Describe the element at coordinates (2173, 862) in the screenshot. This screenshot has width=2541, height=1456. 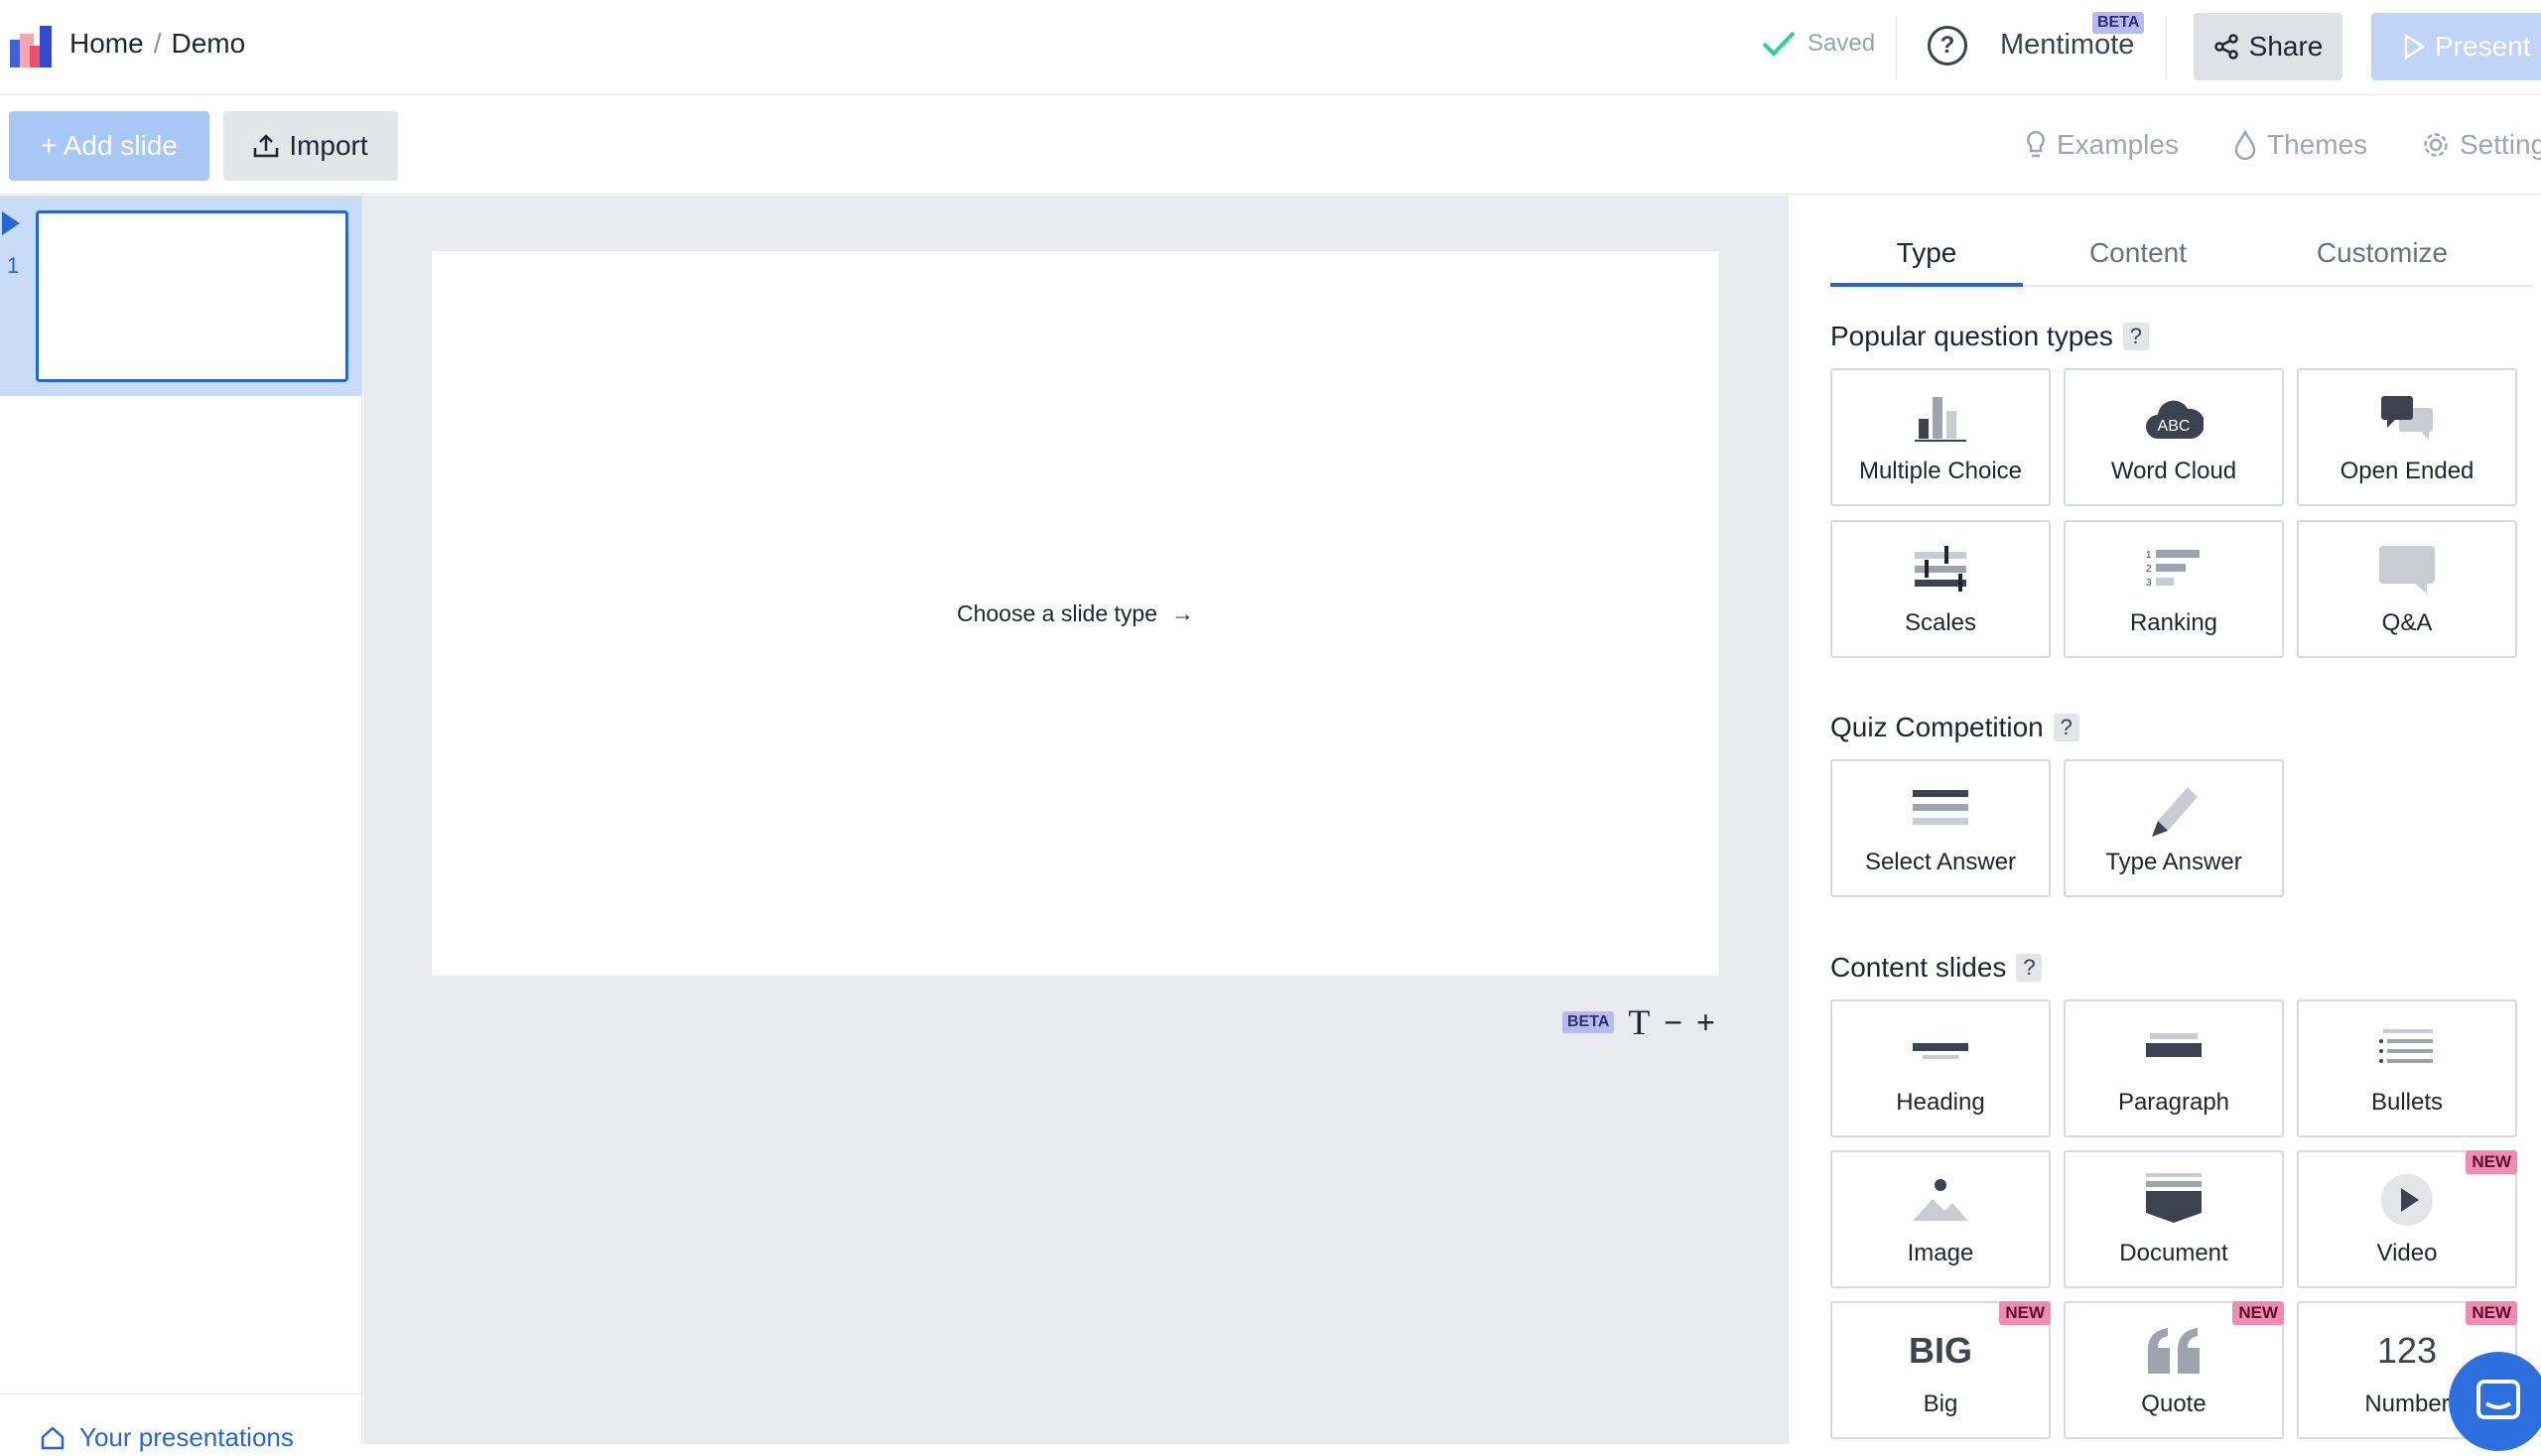
I see `card-label: Type Answer` at that location.